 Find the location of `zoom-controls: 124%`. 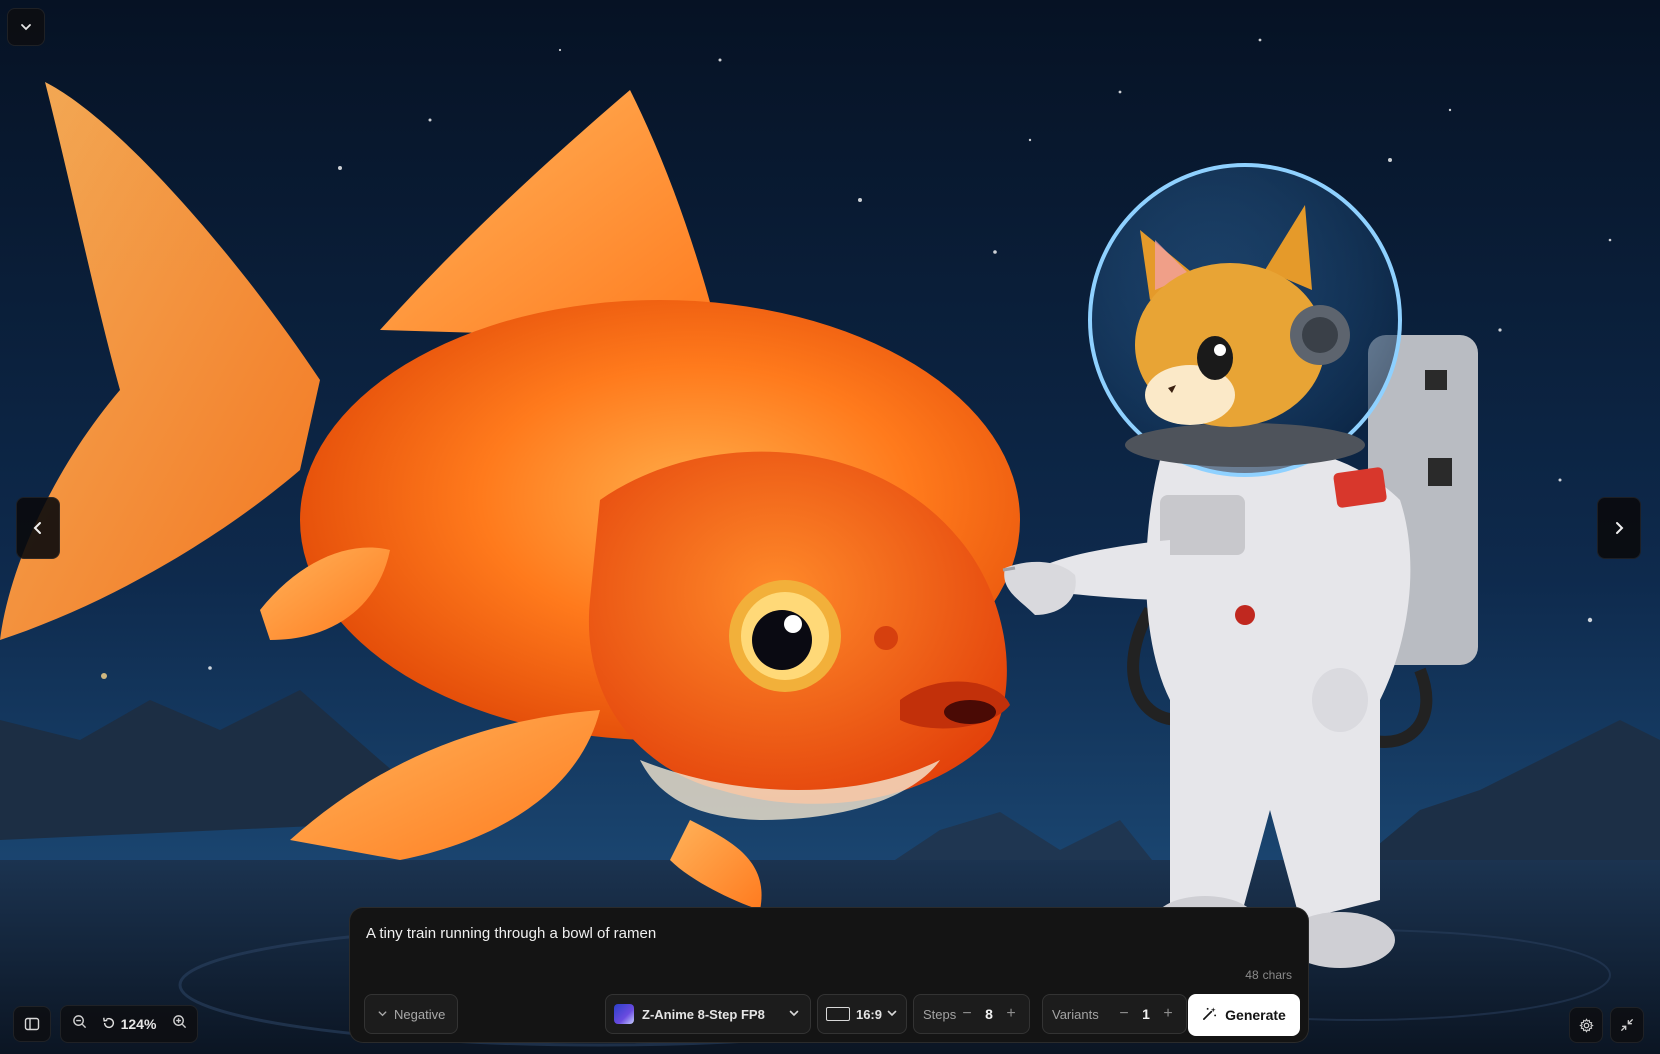

zoom-controls: 124% is located at coordinates (129, 1024).